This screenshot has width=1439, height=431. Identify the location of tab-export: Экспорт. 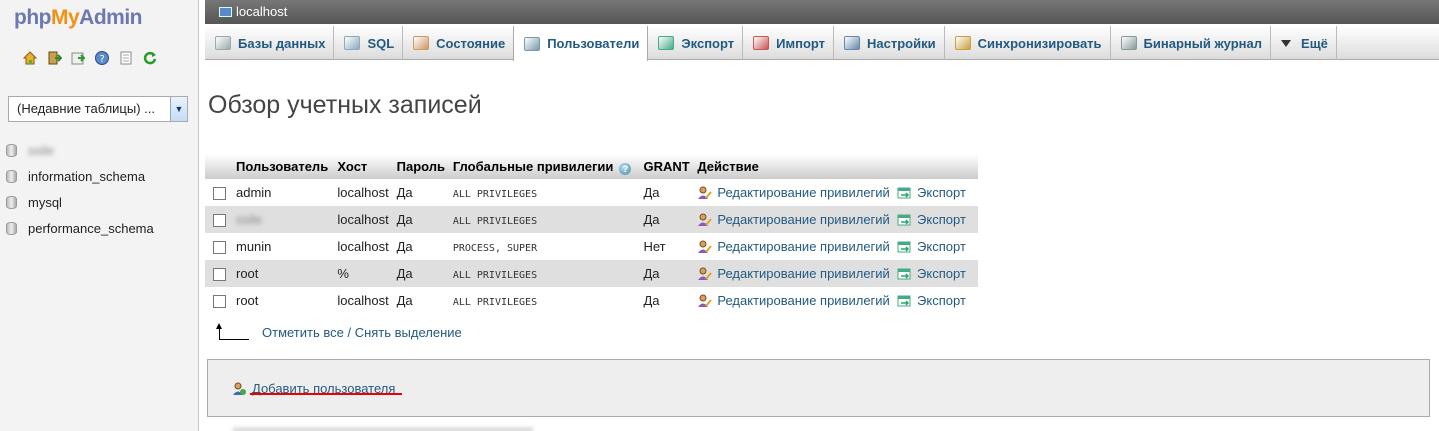
(696, 43).